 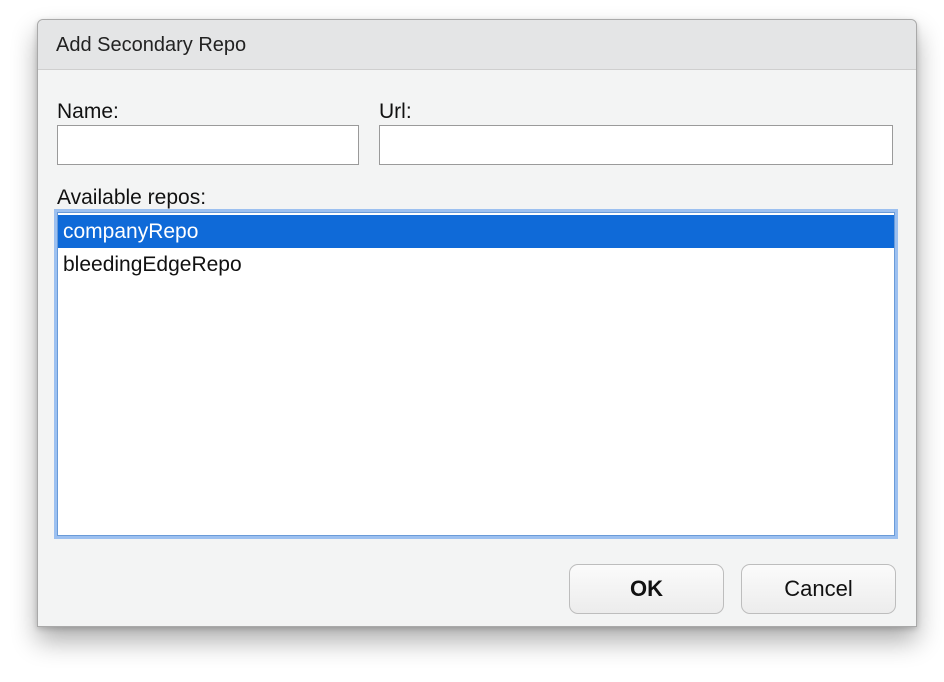 I want to click on url-input, so click(x=636, y=145).